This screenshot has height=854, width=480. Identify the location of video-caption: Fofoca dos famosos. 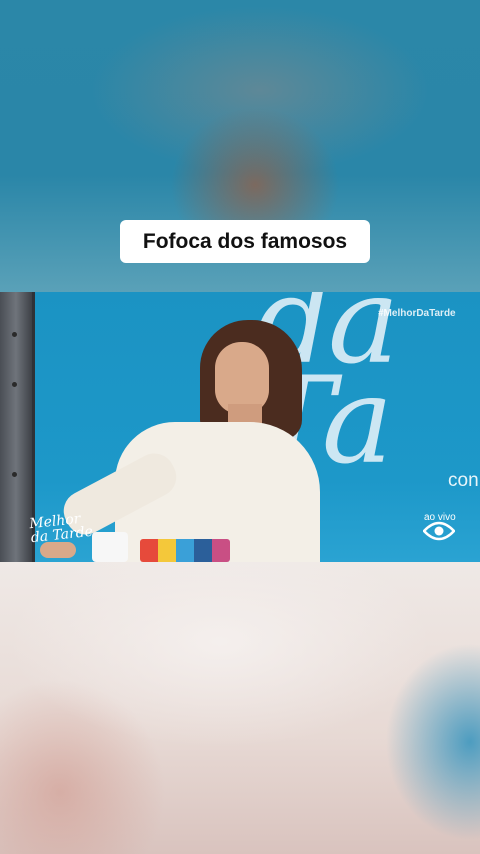
(245, 241).